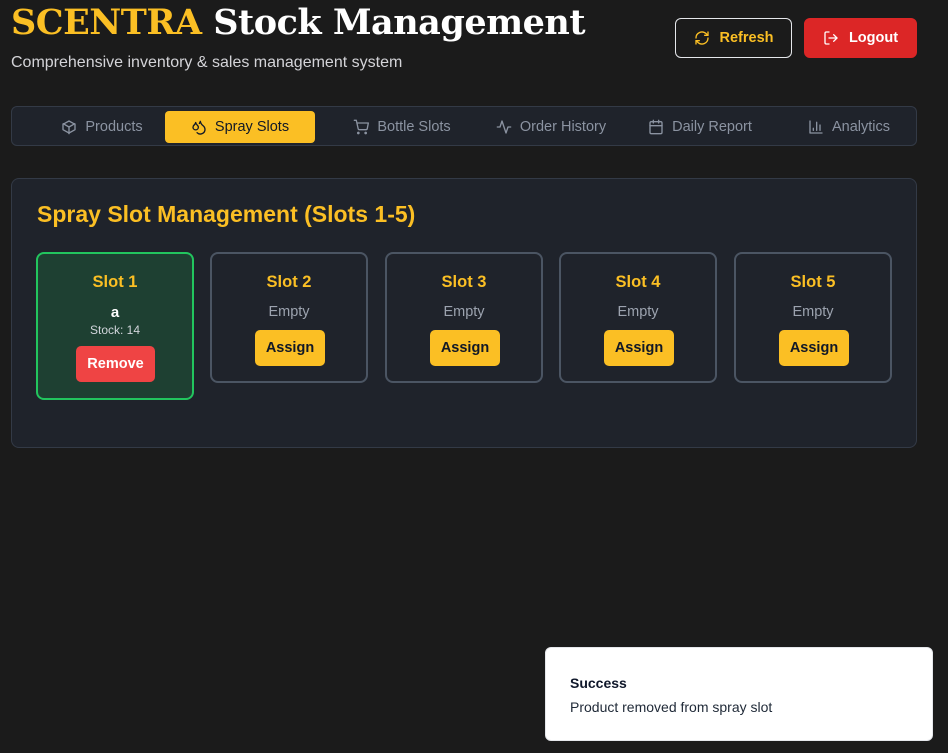 The height and width of the screenshot is (753, 948). I want to click on slot-card-2: Slot 2 Empty Assign, so click(289, 317).